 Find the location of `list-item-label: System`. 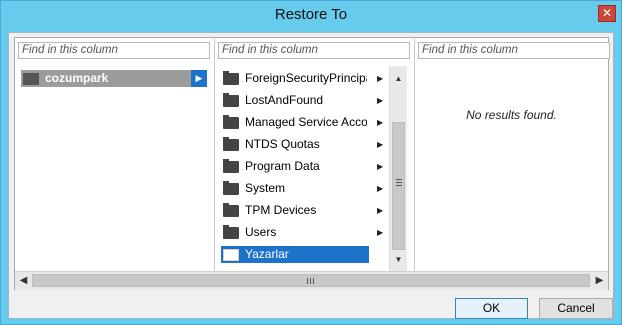

list-item-label: System is located at coordinates (265, 188).